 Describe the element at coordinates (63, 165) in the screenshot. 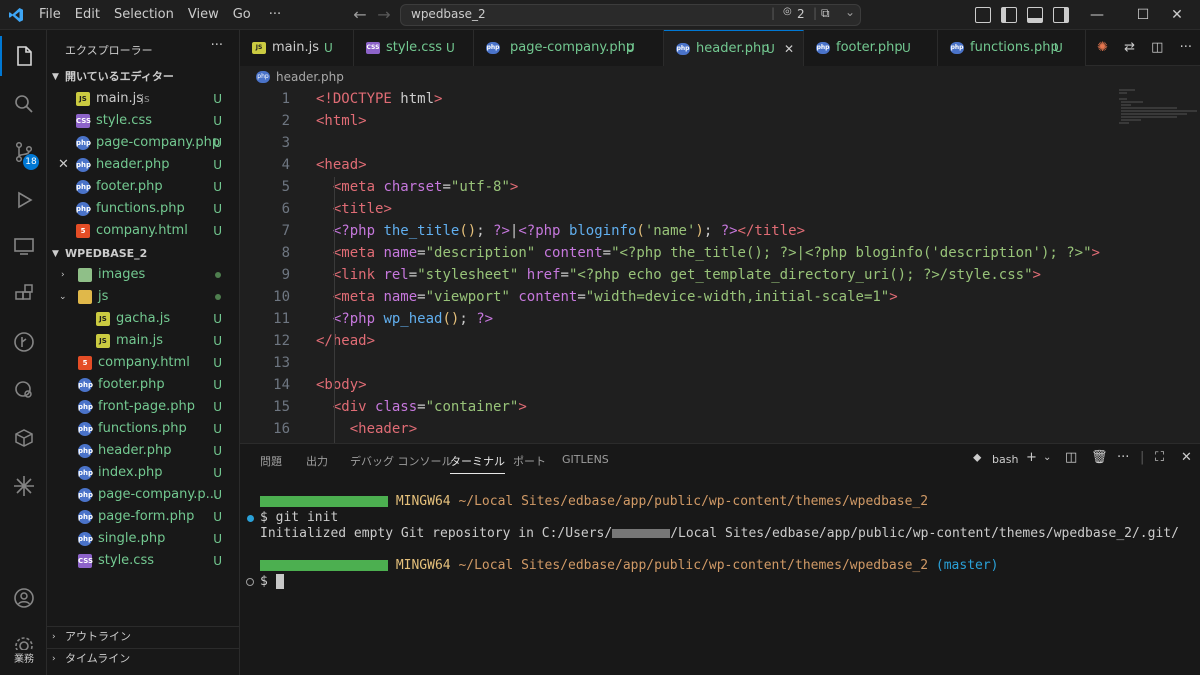

I see `close-icon: ✕` at that location.